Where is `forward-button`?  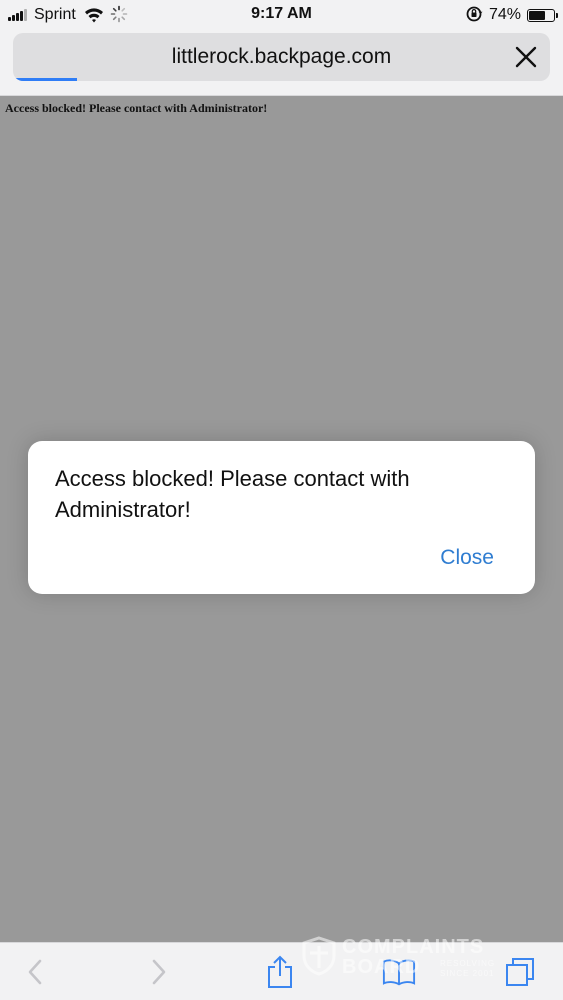 forward-button is located at coordinates (159, 972).